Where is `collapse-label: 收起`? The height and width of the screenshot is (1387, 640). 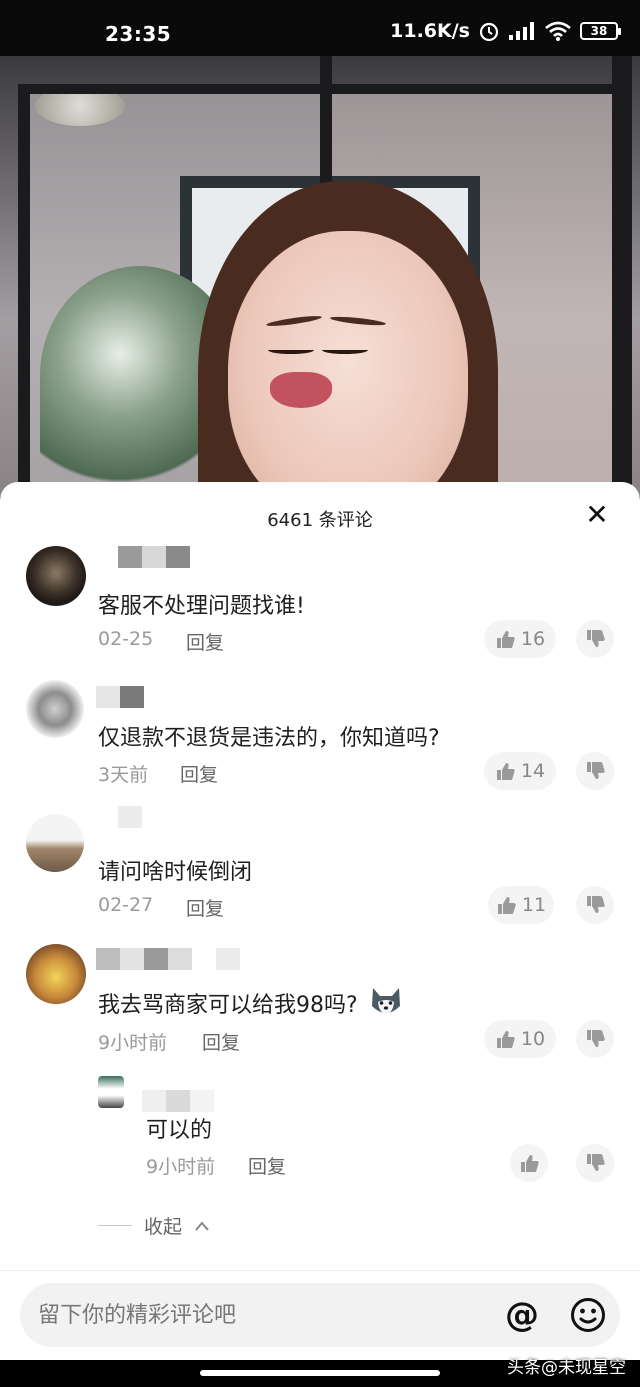 collapse-label: 收起 is located at coordinates (163, 1227).